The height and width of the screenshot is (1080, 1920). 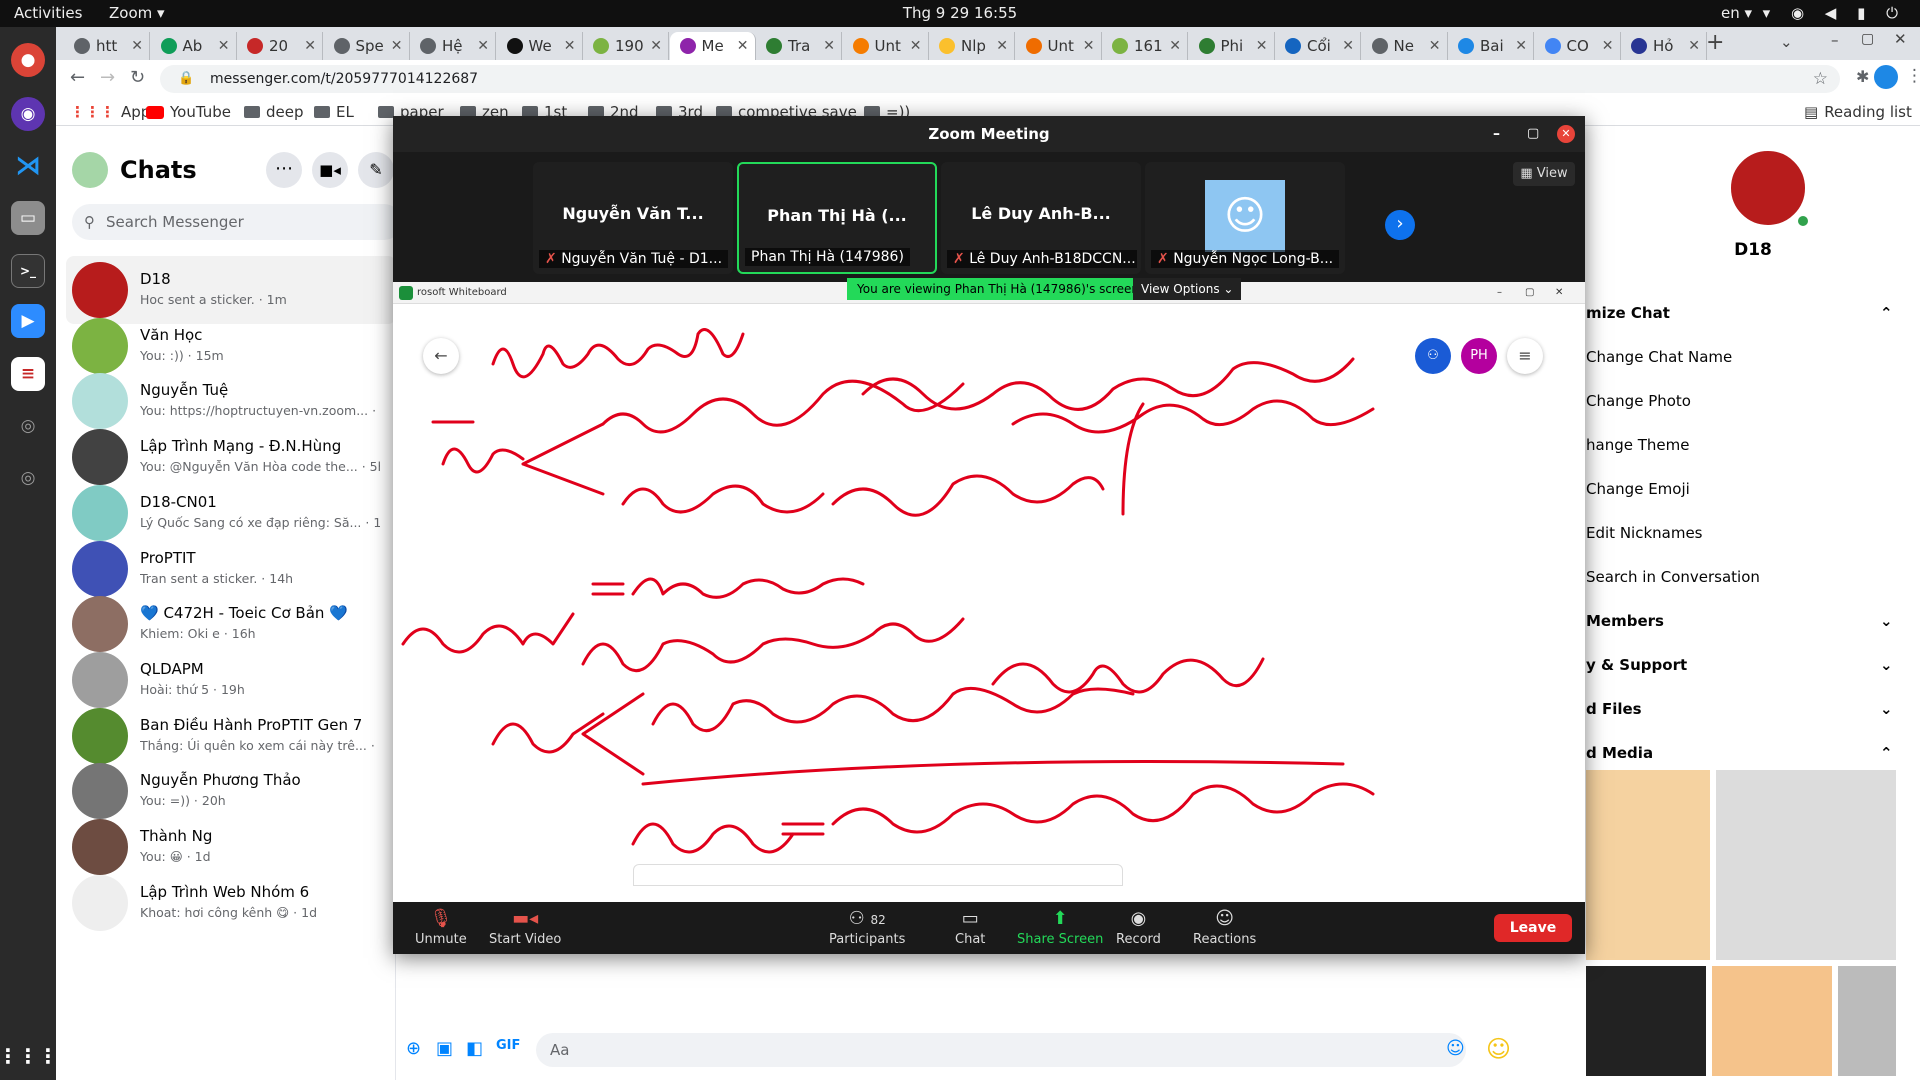 I want to click on info-panel-item: mize Chat ⌃, so click(x=1753, y=313).